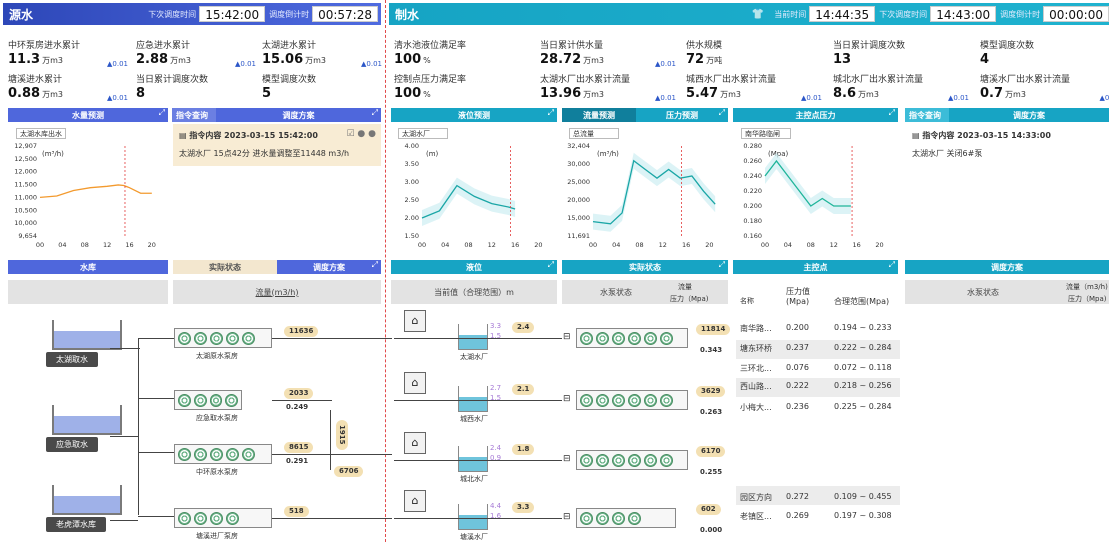  Describe the element at coordinates (362, 134) in the screenshot. I see `command-actions: ☑ ● ●` at that location.